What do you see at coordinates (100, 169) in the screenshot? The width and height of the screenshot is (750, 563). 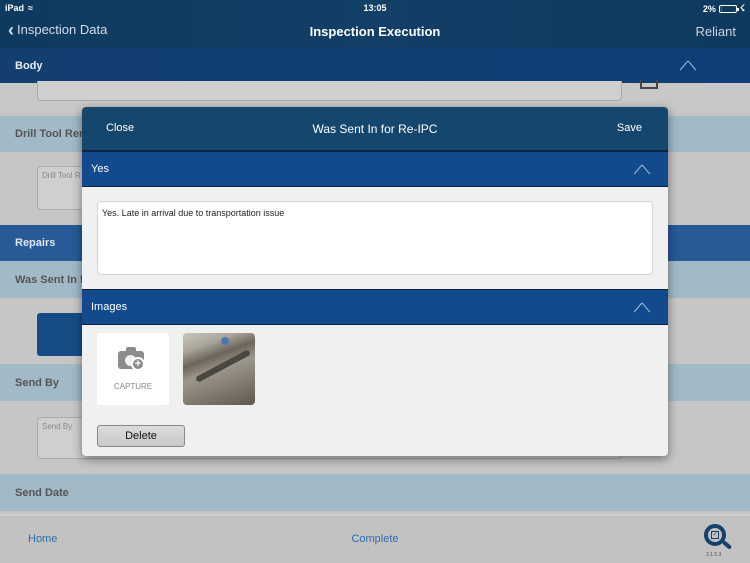 I see `answer-header-label: Yes` at bounding box center [100, 169].